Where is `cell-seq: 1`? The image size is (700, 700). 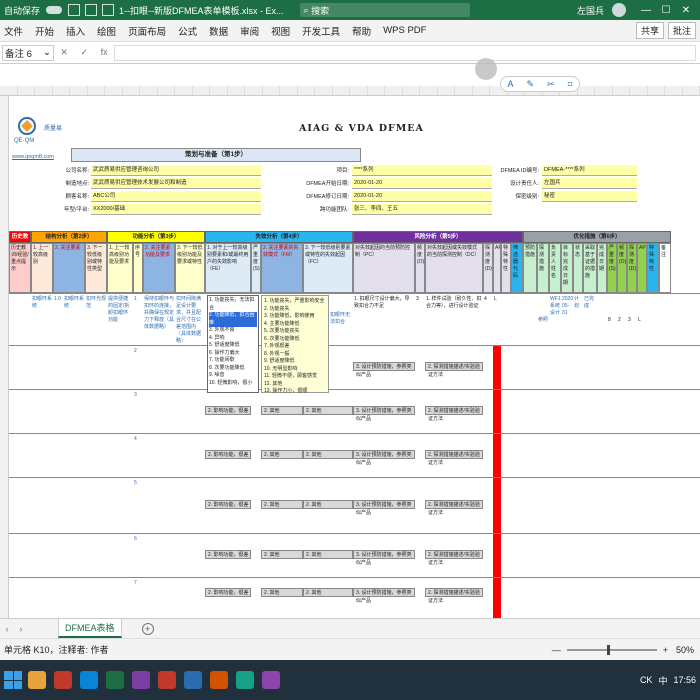 cell-seq: 1 is located at coordinates (138, 299).